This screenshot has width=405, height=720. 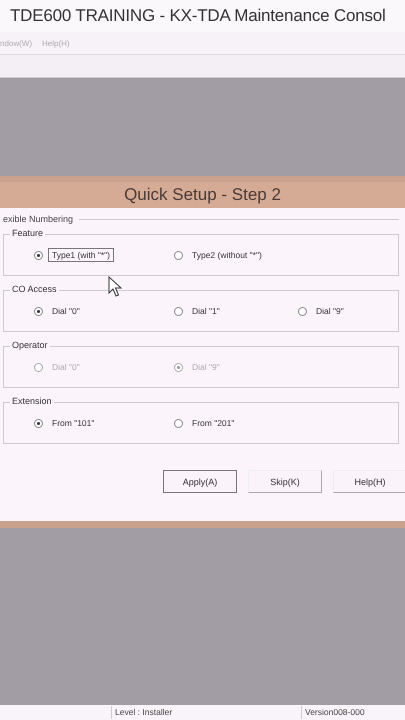 I want to click on status-text: Level : Installer, so click(x=206, y=712).